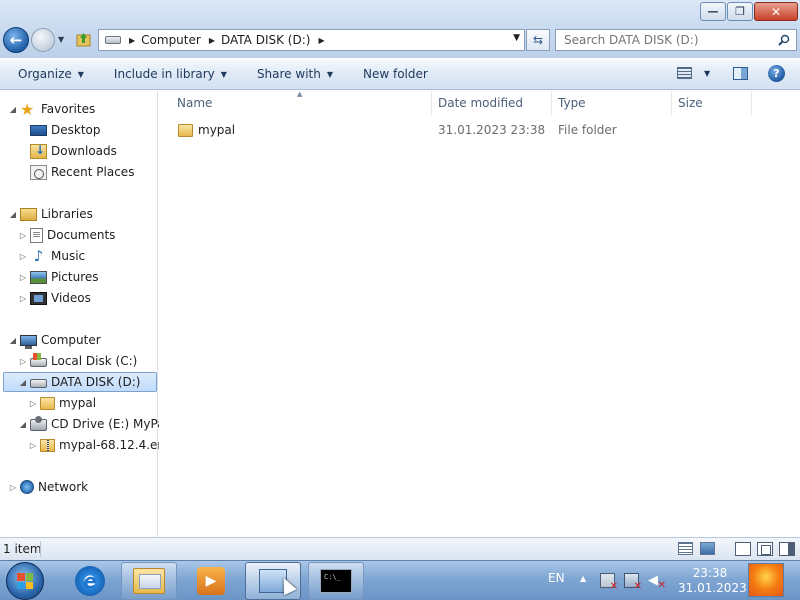 The width and height of the screenshot is (800, 600). What do you see at coordinates (787, 549) in the screenshot?
I see `pane-icon` at bounding box center [787, 549].